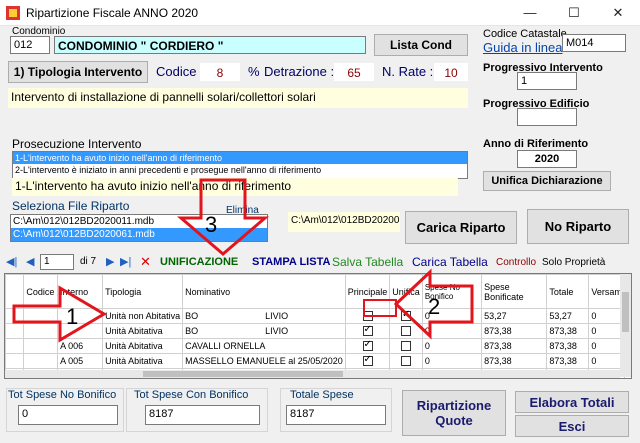 Image resolution: width=640 pixels, height=443 pixels. I want to click on next-page-icon: ▶, so click(110, 261).